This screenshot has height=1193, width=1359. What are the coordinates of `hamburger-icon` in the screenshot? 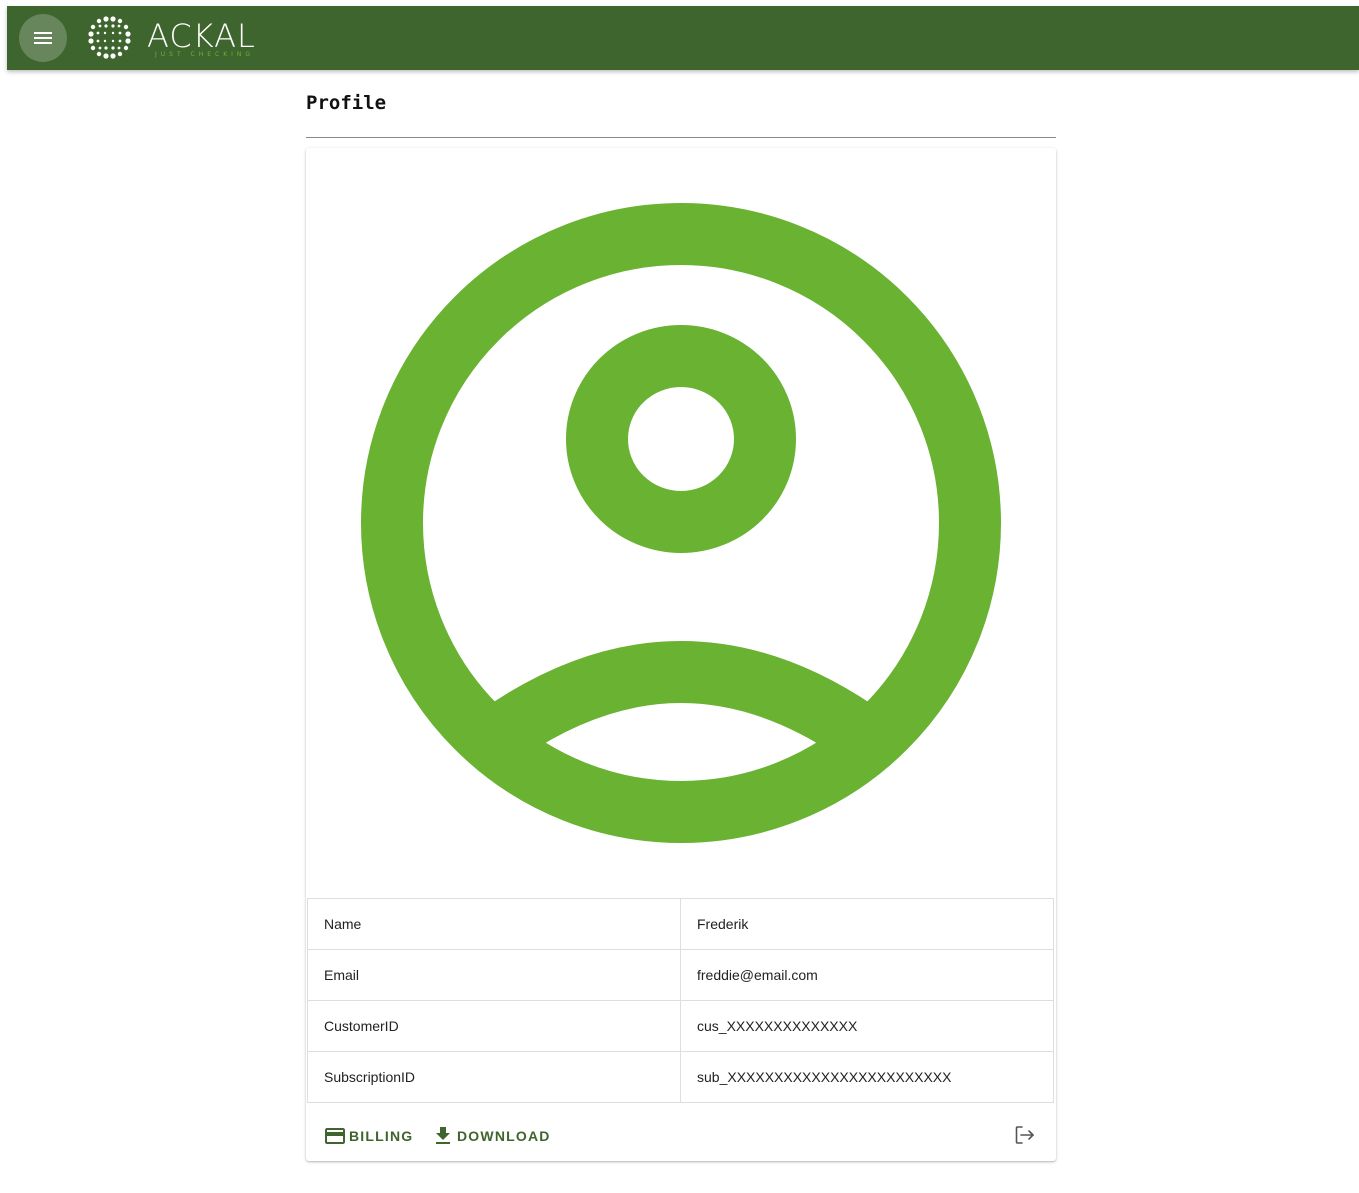 It's located at (43, 38).